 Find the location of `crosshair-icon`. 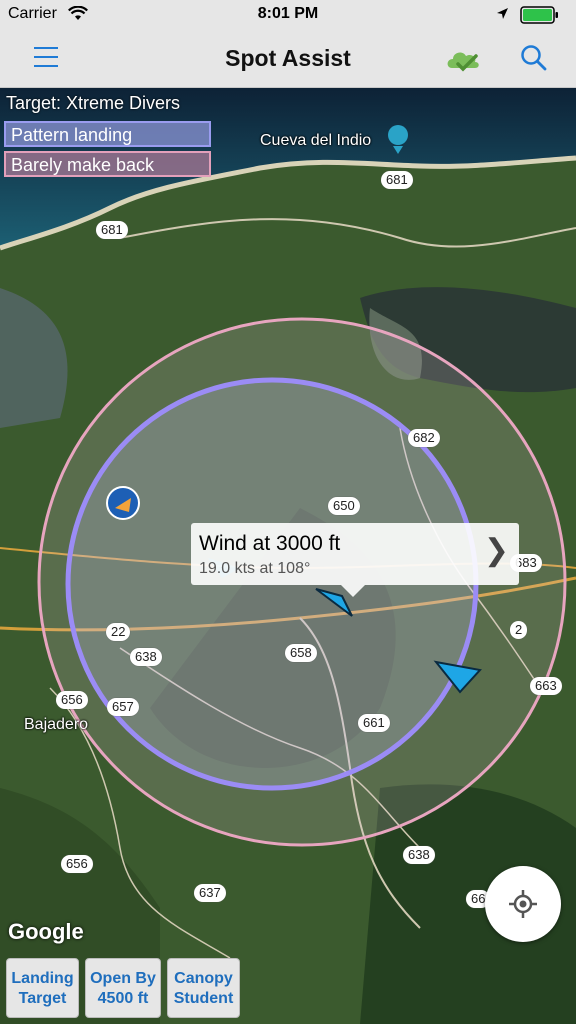

crosshair-icon is located at coordinates (523, 904).